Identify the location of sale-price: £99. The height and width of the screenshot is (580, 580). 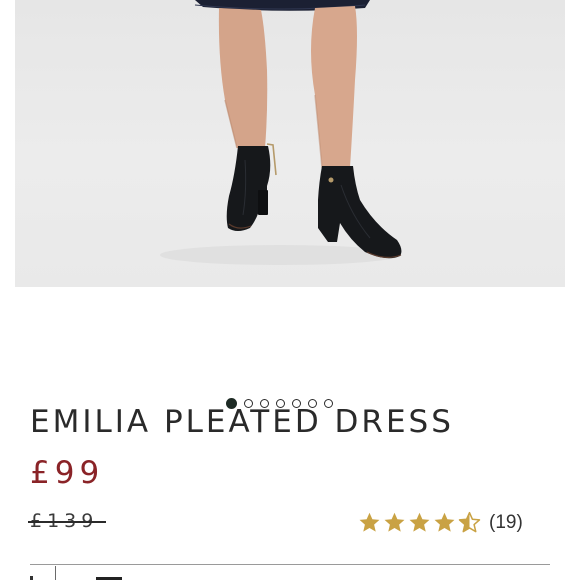
(67, 473).